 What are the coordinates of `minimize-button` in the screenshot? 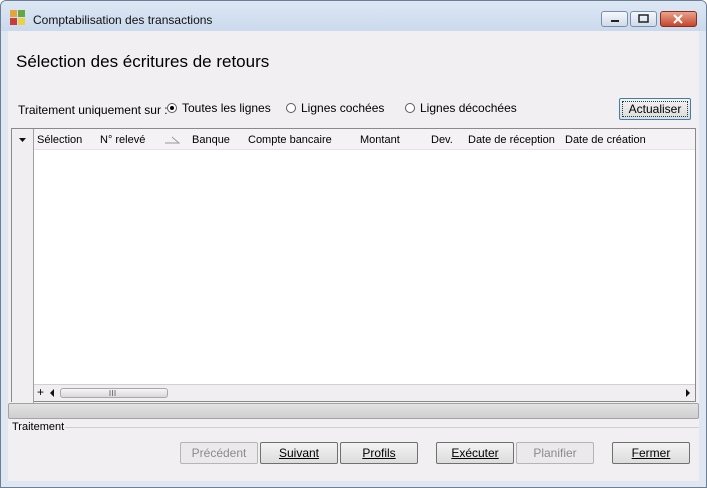 It's located at (614, 19).